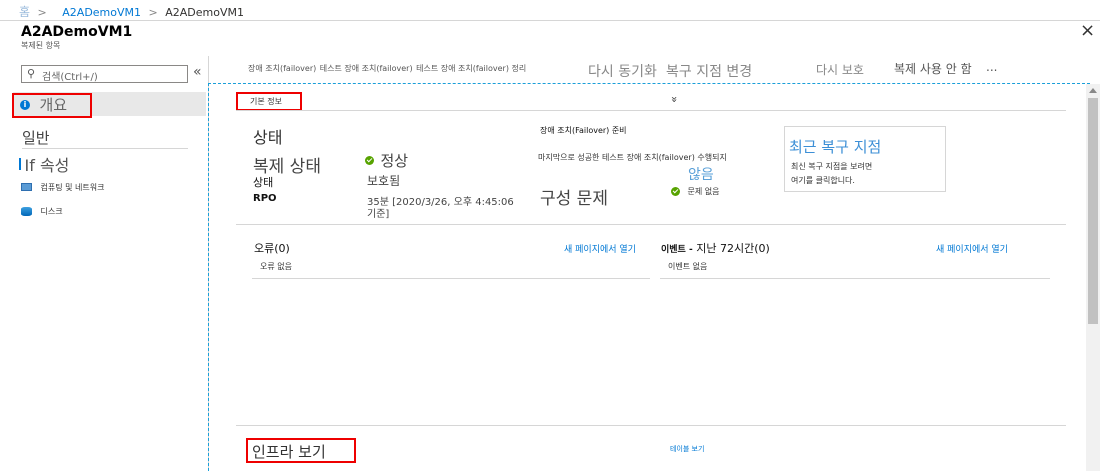 This screenshot has height=471, width=1100. Describe the element at coordinates (675, 191) in the screenshot. I see `no-issues-check-icon` at that location.